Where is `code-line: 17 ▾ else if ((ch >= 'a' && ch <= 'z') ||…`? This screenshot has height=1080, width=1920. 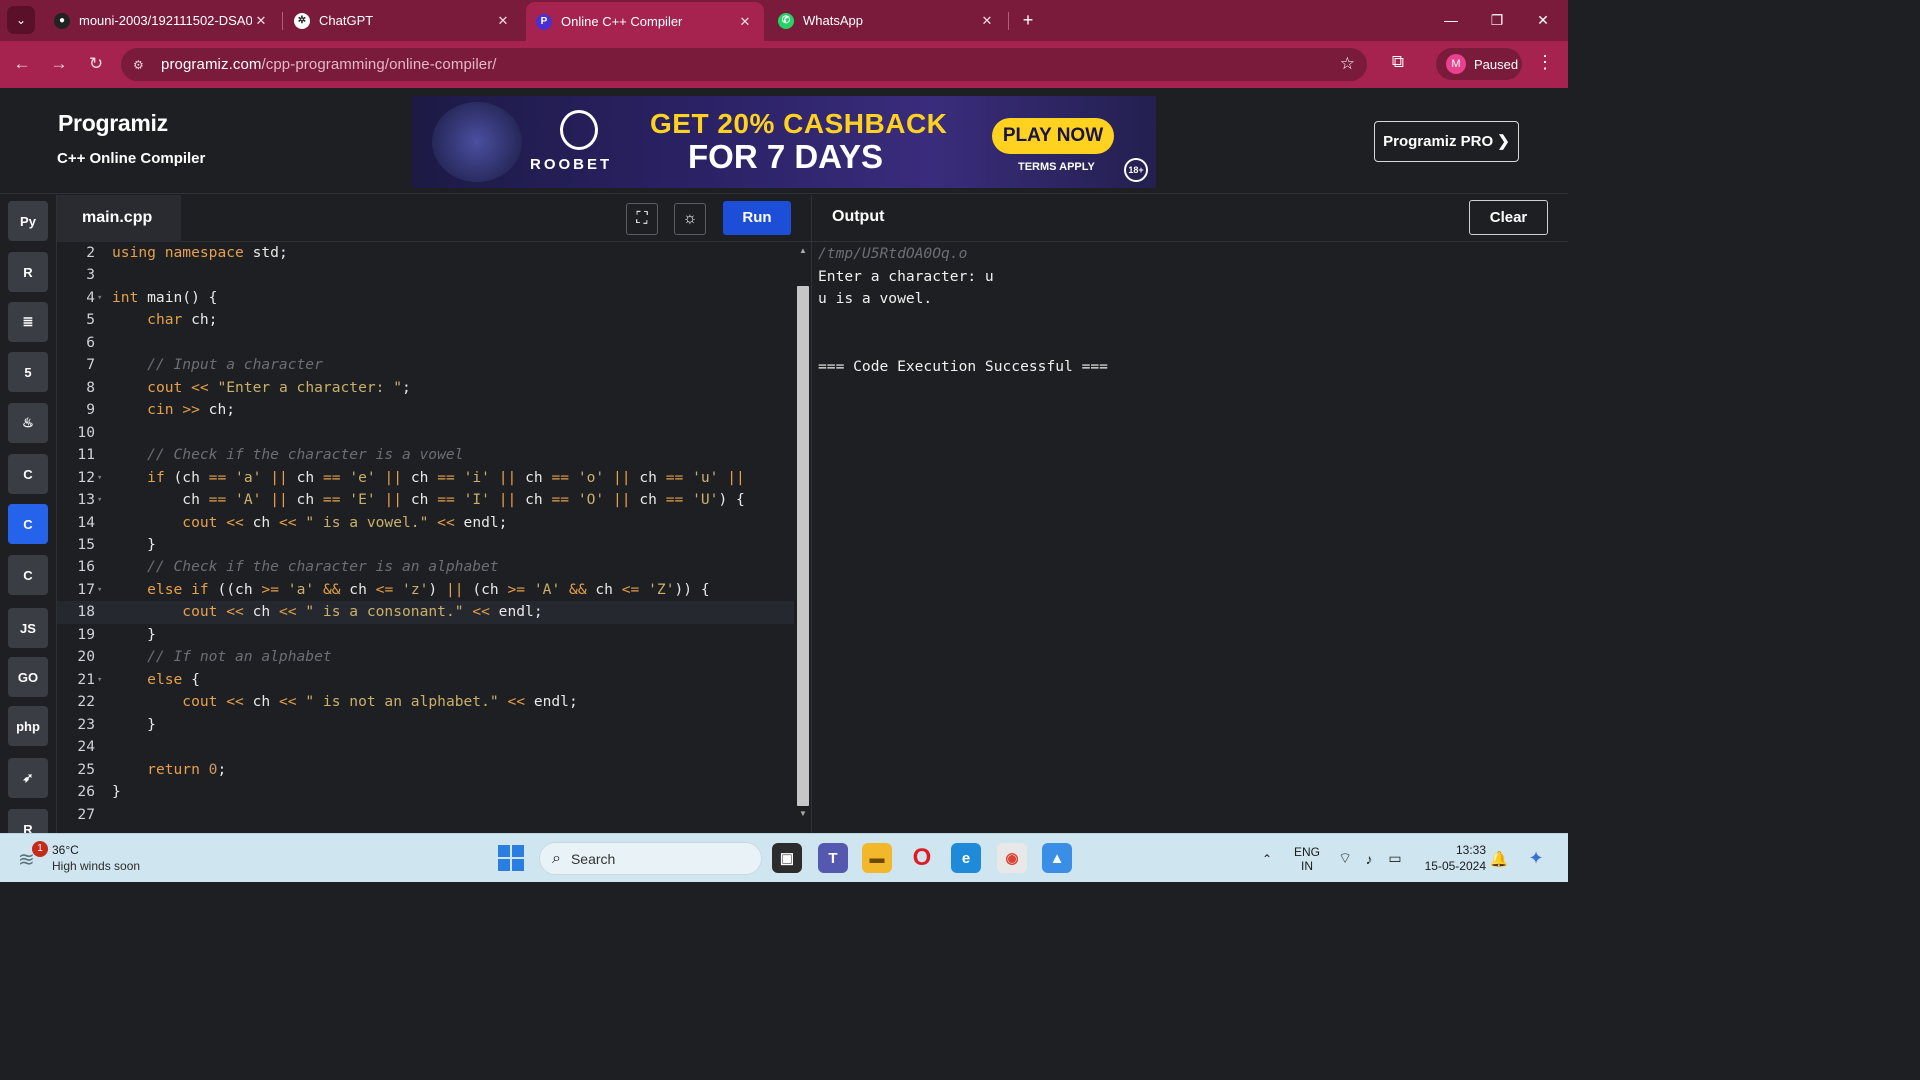 code-line: 17 ▾ else if ((ch >= 'a' && ch <= 'z') ||… is located at coordinates (425, 590).